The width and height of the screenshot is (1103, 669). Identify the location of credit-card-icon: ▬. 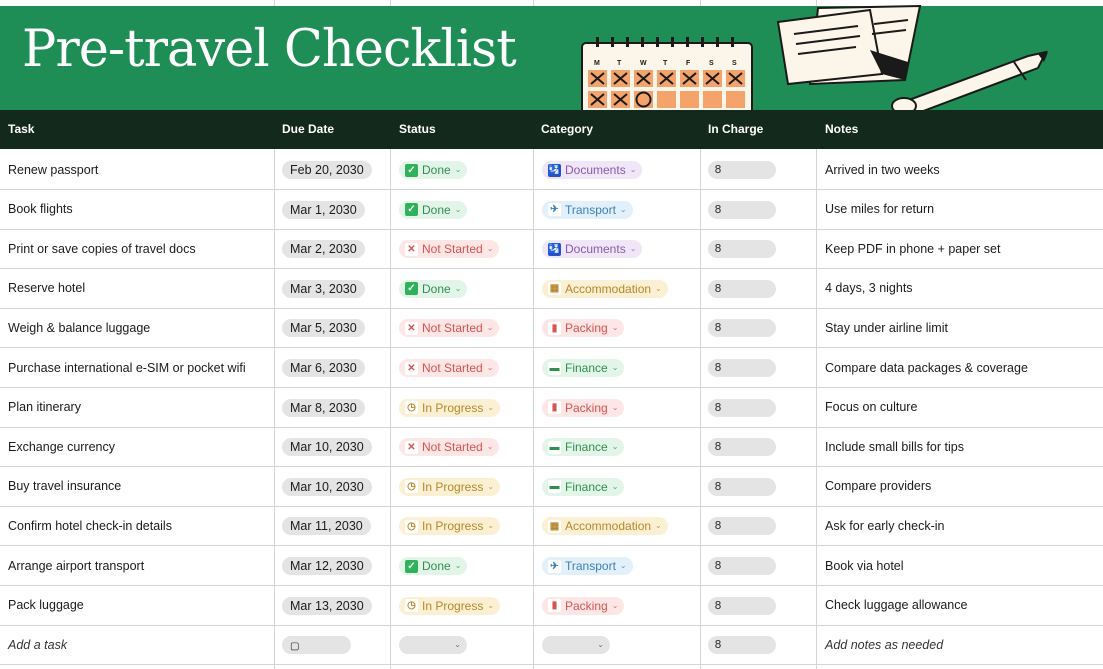
(554, 368).